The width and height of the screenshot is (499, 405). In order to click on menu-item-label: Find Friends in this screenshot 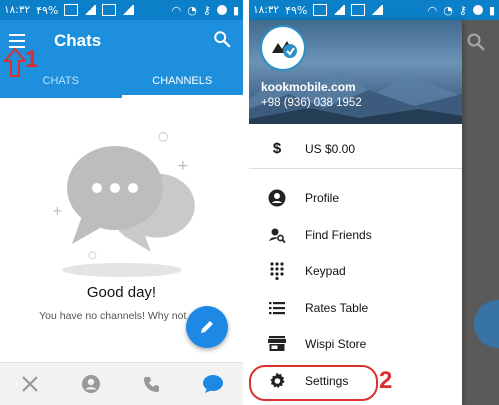, I will do `click(338, 235)`.